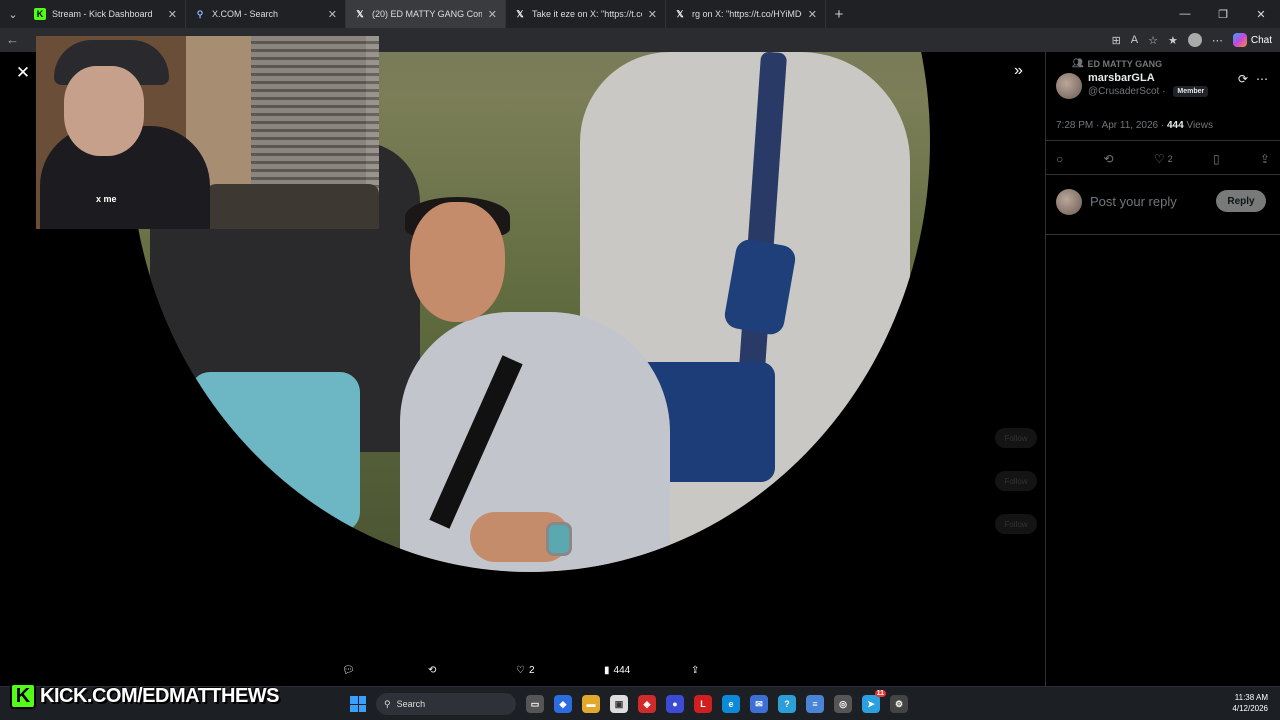 Image resolution: width=1280 pixels, height=720 pixels. I want to click on kick-favicon-icon: K, so click(40, 14).